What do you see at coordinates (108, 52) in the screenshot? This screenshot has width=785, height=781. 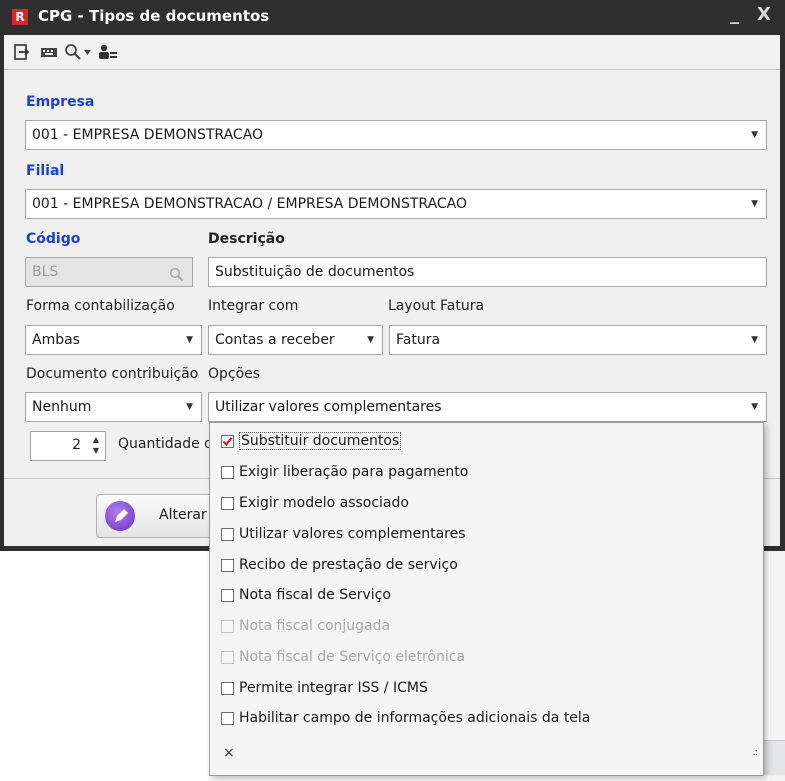 I see `users-icon` at bounding box center [108, 52].